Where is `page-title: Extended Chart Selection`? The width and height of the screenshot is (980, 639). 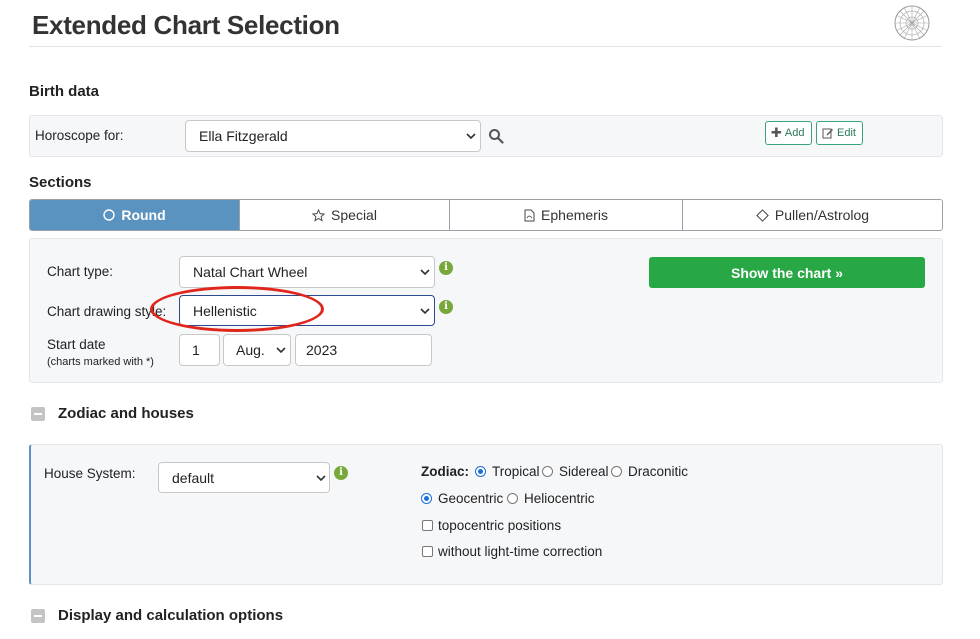
page-title: Extended Chart Selection is located at coordinates (186, 25).